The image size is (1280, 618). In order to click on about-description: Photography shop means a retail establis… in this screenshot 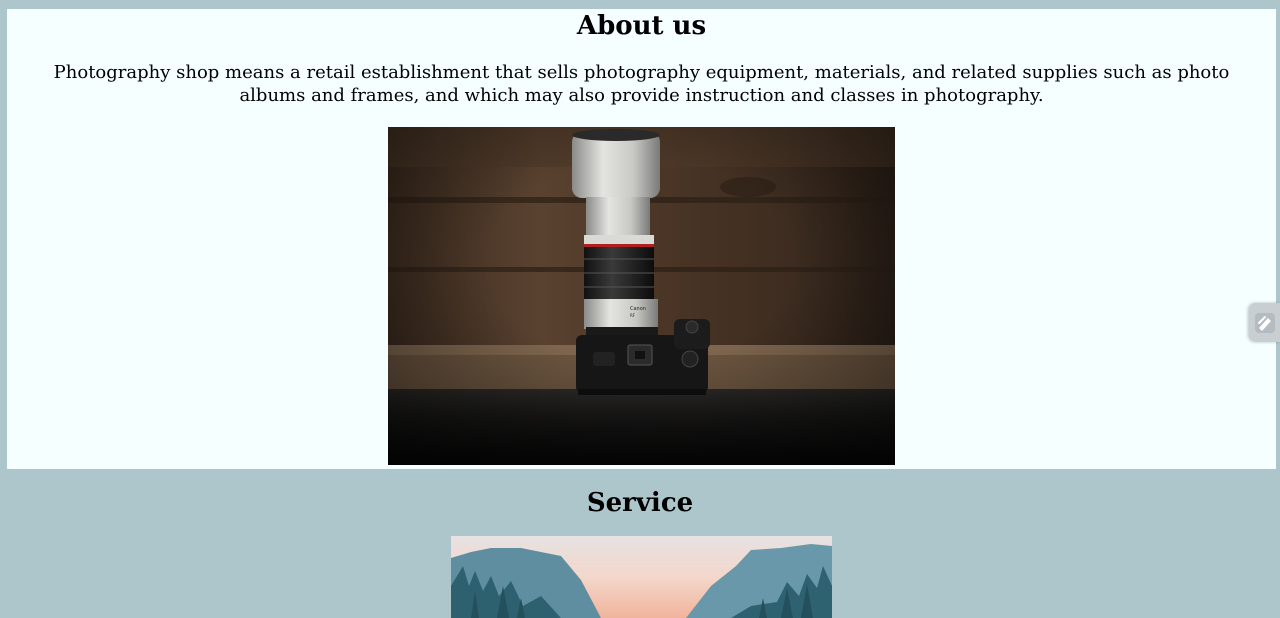, I will do `click(641, 84)`.